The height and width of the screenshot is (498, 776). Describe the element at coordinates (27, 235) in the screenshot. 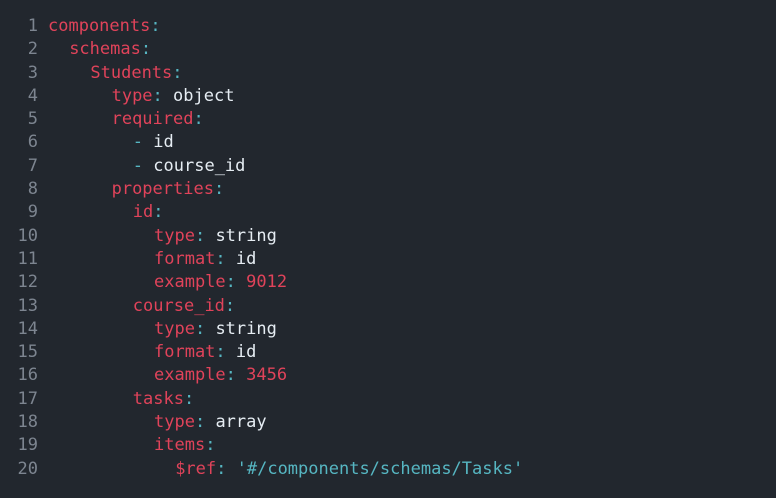

I see `line-number: 10` at that location.